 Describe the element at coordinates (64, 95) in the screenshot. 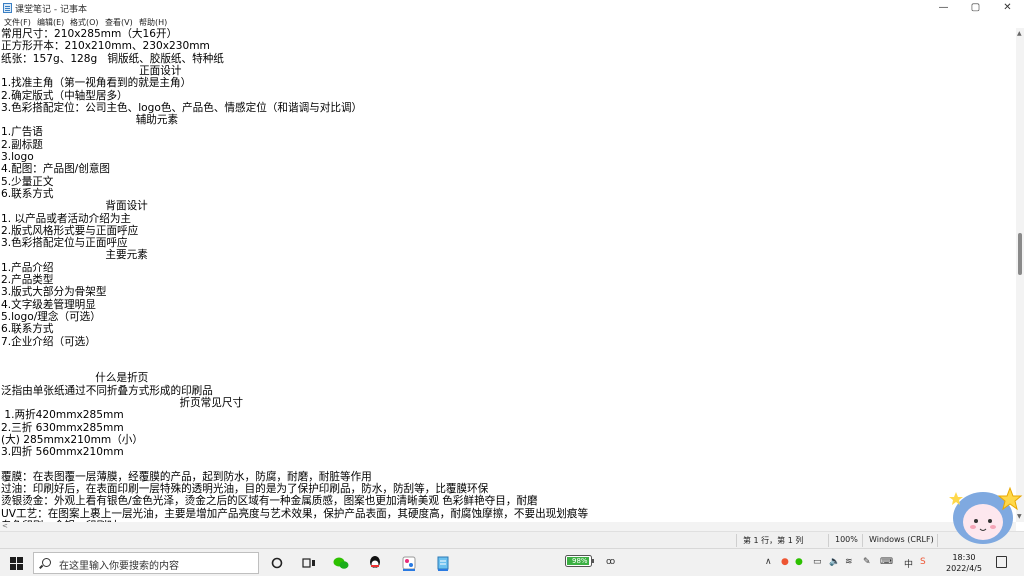

I see `text-line: 2.确定版式（中轴型居多）` at that location.